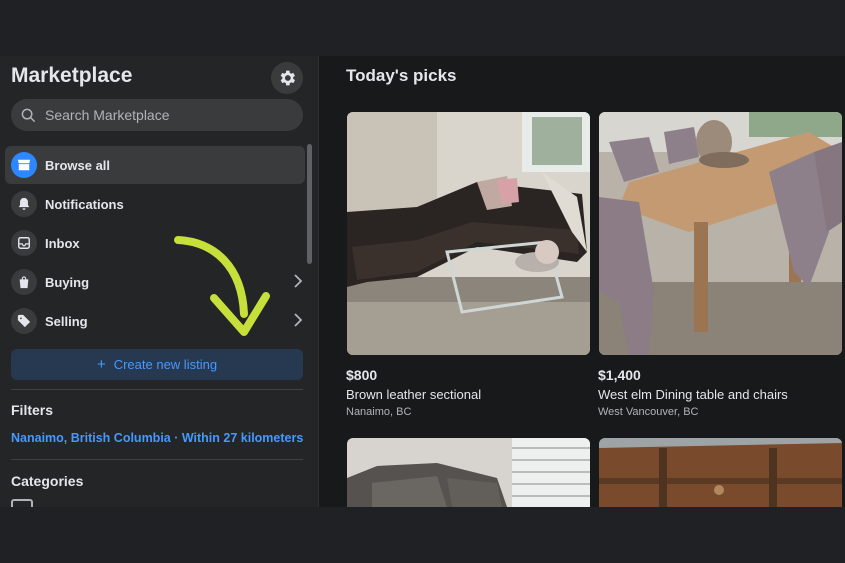 This screenshot has width=845, height=563. Describe the element at coordinates (401, 75) in the screenshot. I see `todays-picks-heading: Today's picks` at that location.